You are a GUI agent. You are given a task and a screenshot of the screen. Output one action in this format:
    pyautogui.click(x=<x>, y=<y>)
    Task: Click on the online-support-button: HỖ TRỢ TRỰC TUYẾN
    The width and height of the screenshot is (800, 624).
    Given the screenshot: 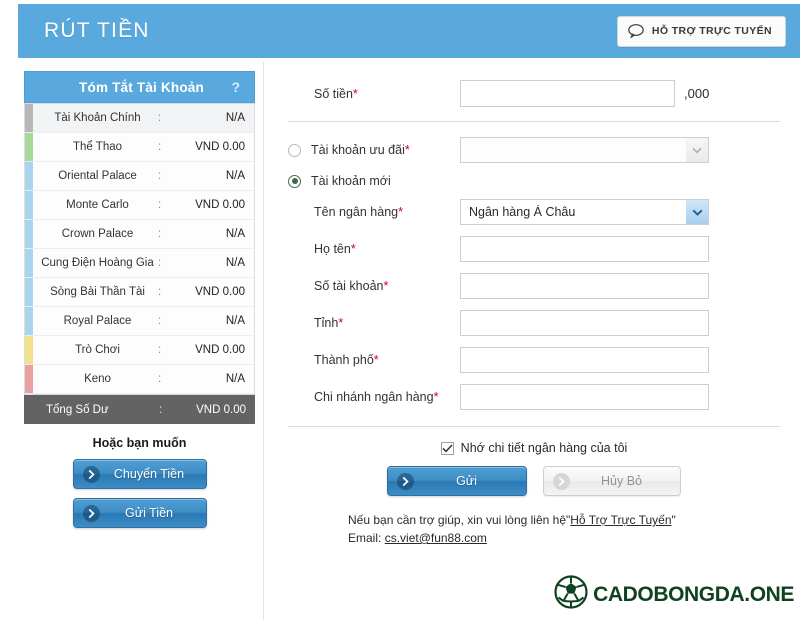 What is the action you would take?
    pyautogui.click(x=701, y=31)
    